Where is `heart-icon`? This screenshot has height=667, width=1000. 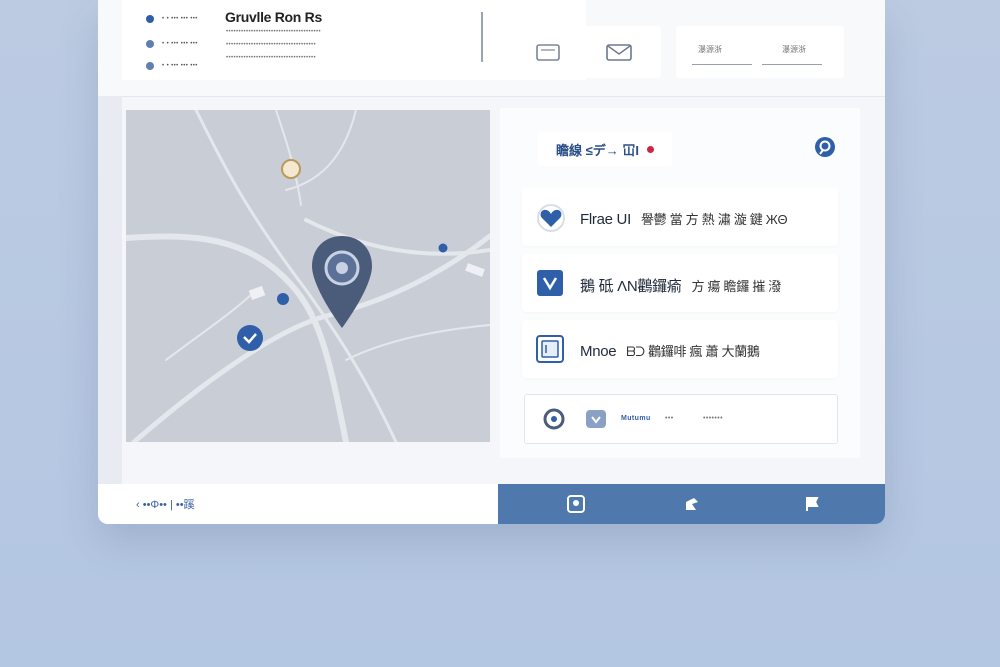 heart-icon is located at coordinates (550, 217).